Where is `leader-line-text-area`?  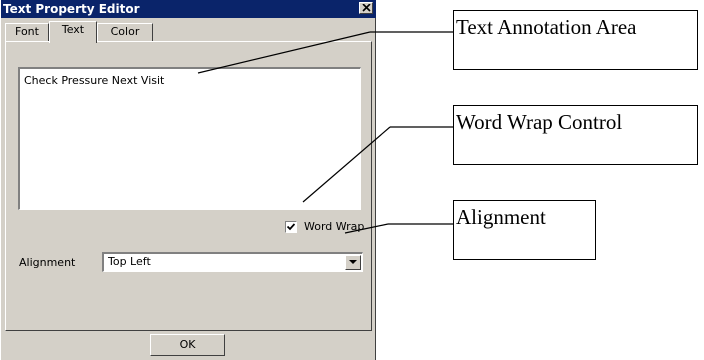
leader-line-text-area is located at coordinates (284, 52).